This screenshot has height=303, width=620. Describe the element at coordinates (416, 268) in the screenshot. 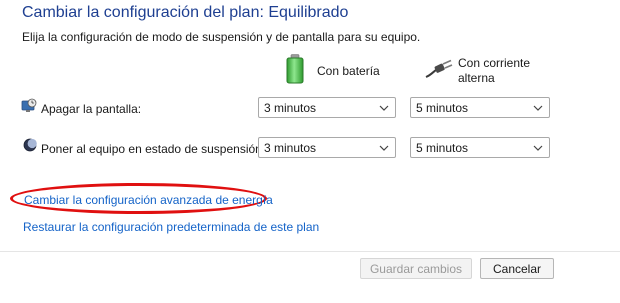

I see `save-changes-button: Guardar cambios` at that location.